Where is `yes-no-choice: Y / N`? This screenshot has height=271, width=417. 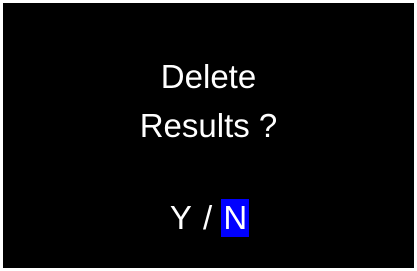
yes-no-choice: Y / N is located at coordinates (208, 218).